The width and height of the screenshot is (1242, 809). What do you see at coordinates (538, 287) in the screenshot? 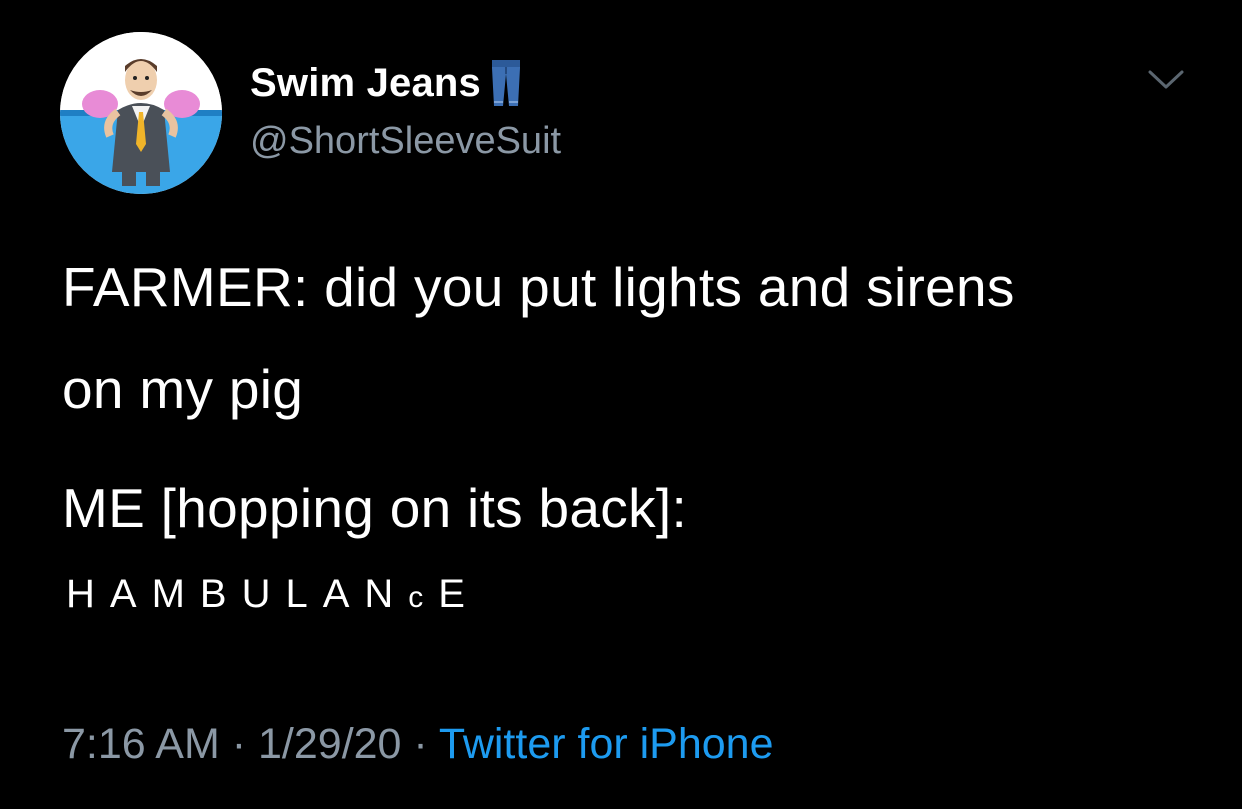
I see `tweet-text-line-1: FARMER: did you put lights and sirens` at bounding box center [538, 287].